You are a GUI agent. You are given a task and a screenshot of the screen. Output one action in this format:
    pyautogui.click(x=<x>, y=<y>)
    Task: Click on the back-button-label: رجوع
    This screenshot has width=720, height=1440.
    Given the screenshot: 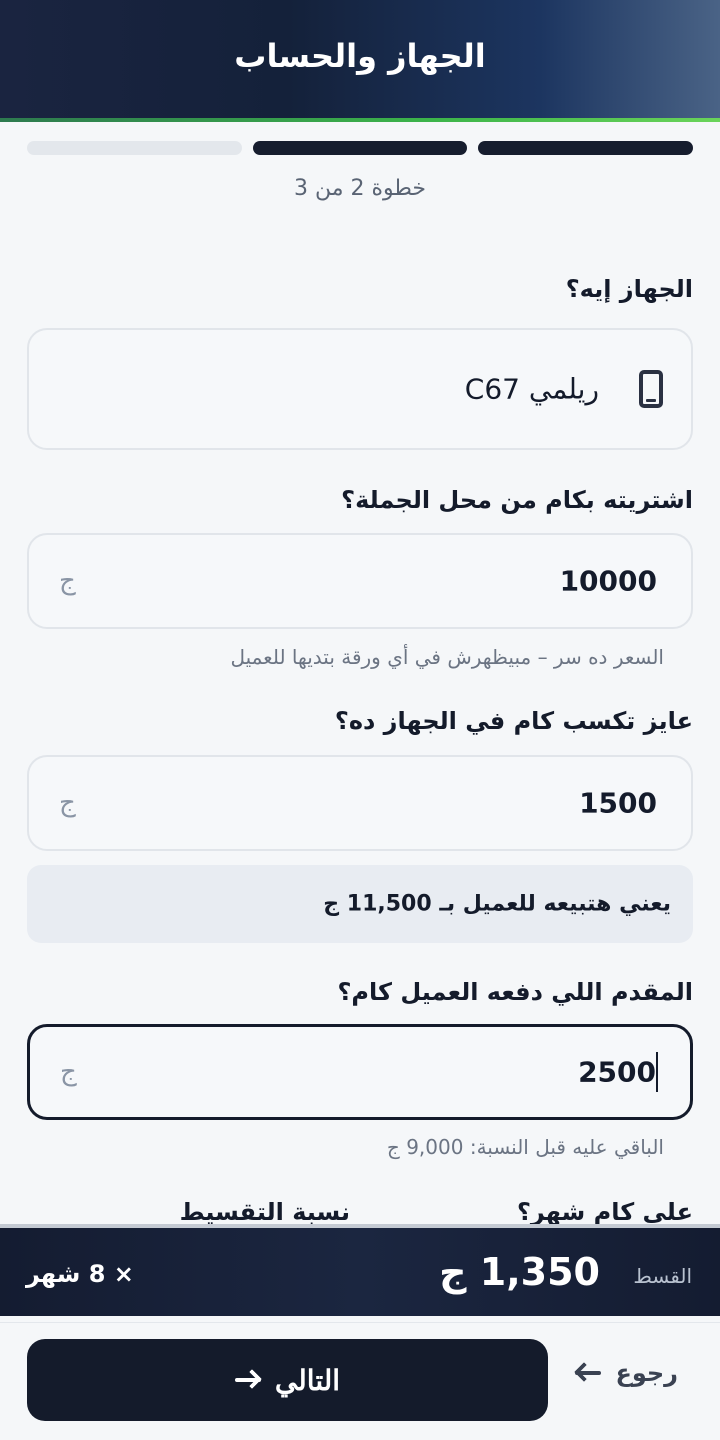 What is the action you would take?
    pyautogui.click(x=646, y=1373)
    